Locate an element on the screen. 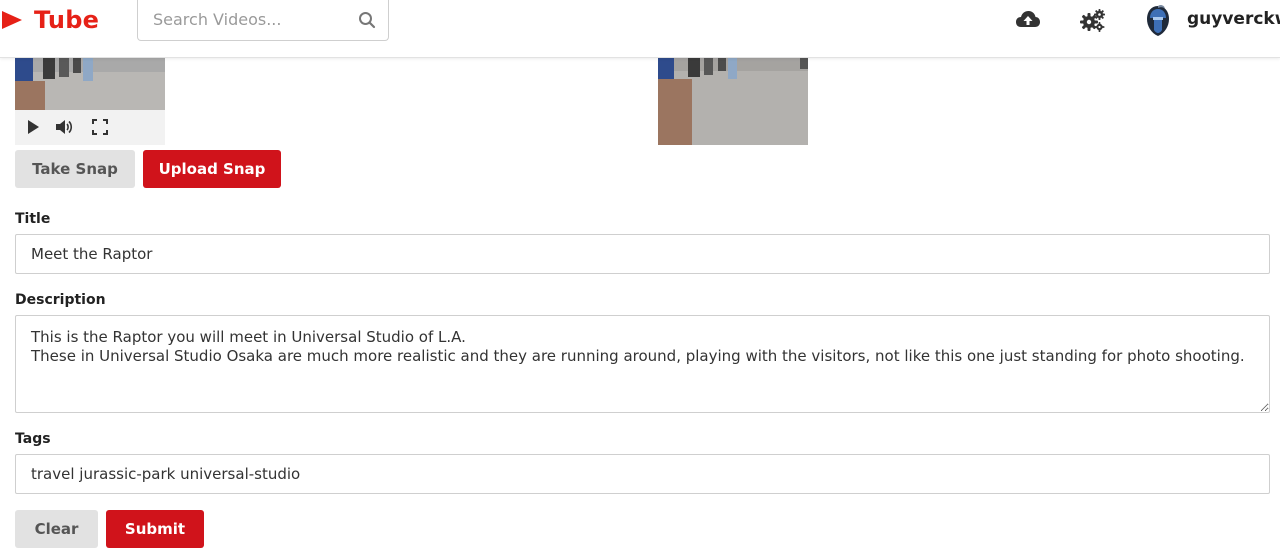  snapshot-preview-image is located at coordinates (733, 101).